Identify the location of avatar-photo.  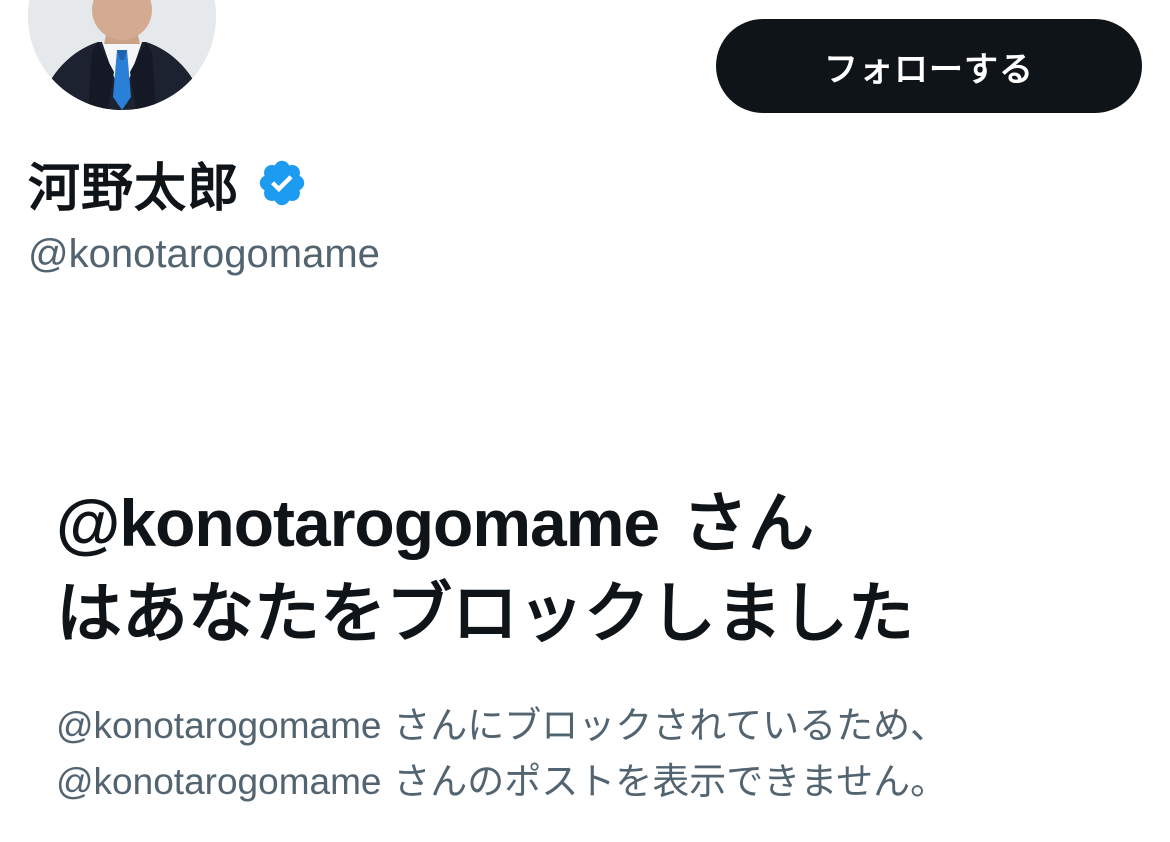
(122, 55).